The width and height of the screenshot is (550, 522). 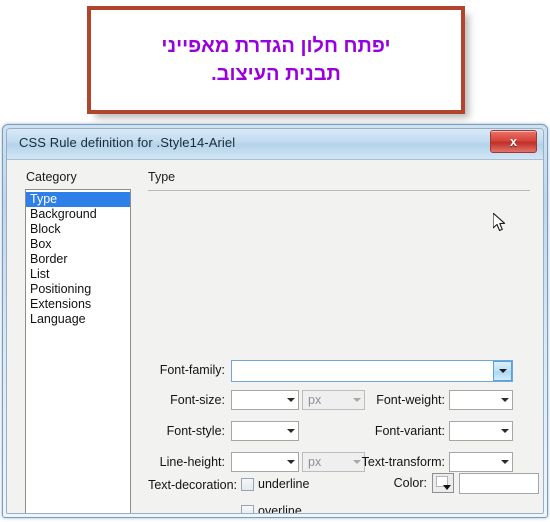 What do you see at coordinates (127, 142) in the screenshot?
I see `dialog-title: CSS Rule definition for .Style14-Ariel` at bounding box center [127, 142].